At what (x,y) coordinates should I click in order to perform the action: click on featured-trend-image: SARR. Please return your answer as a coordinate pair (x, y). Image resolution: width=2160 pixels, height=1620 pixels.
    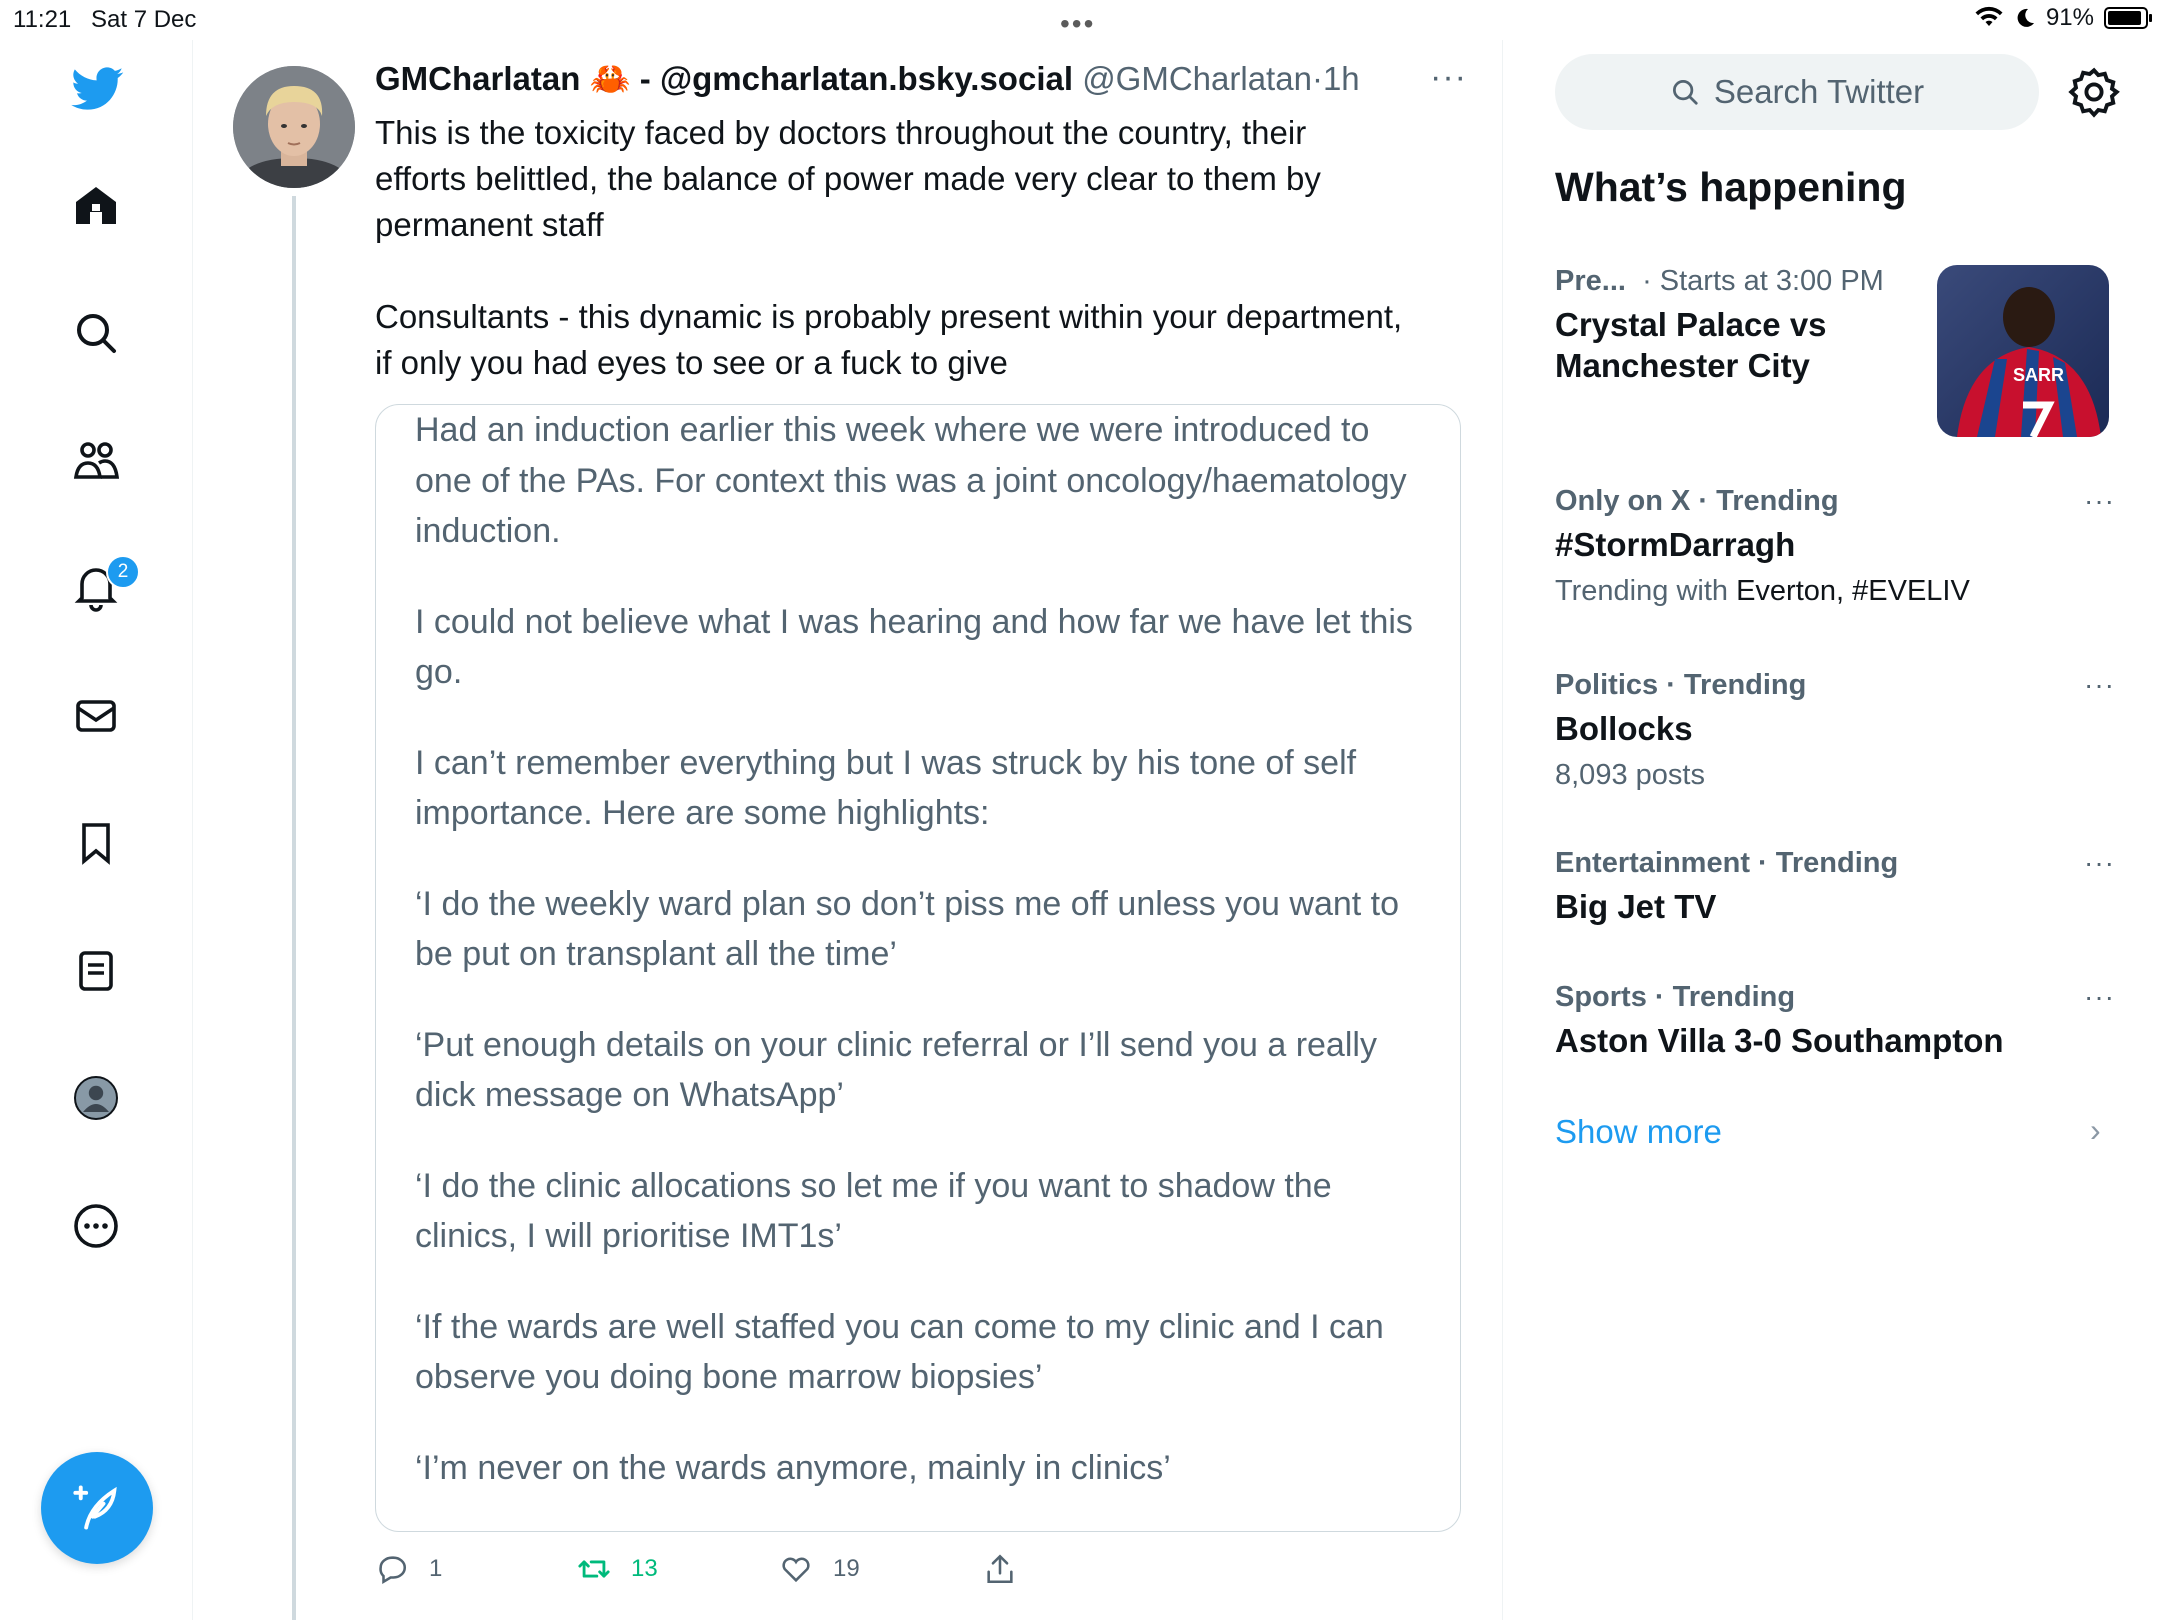
    Looking at the image, I should click on (2023, 351).